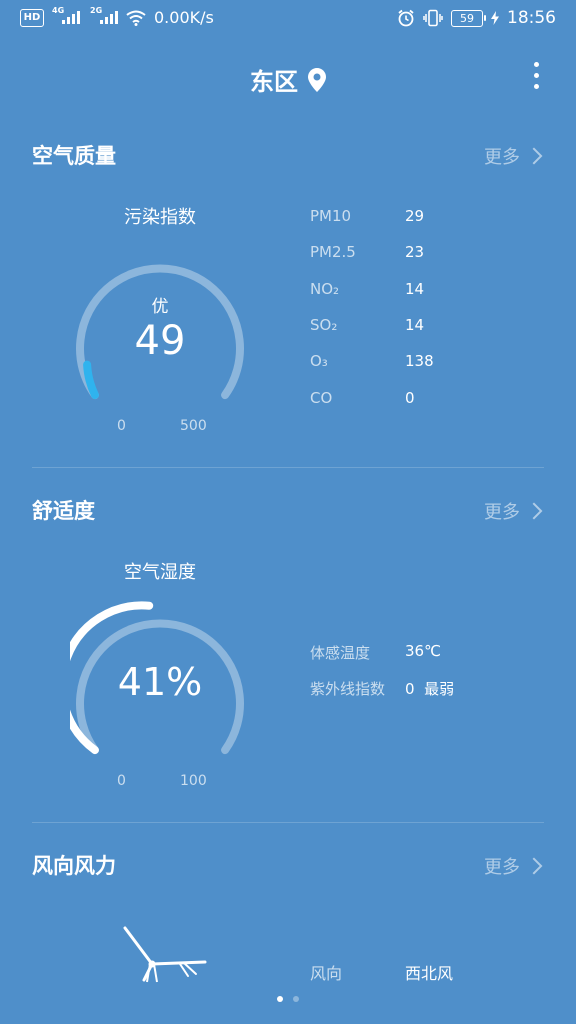  I want to click on pollutant-name-o3: O₃, so click(319, 361).